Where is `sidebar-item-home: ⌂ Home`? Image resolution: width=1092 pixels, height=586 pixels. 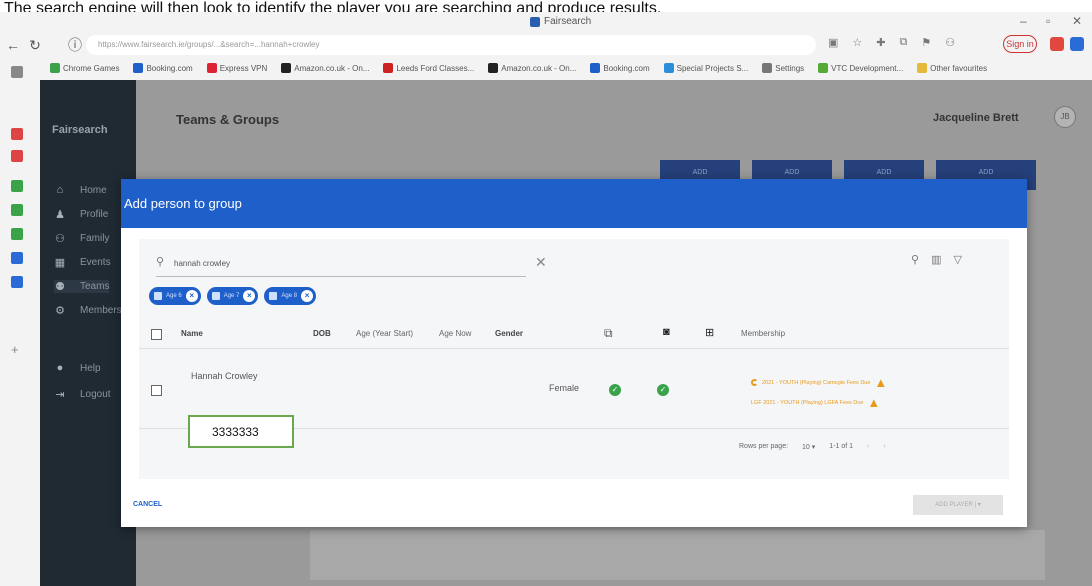 sidebar-item-home: ⌂ Home is located at coordinates (80, 190).